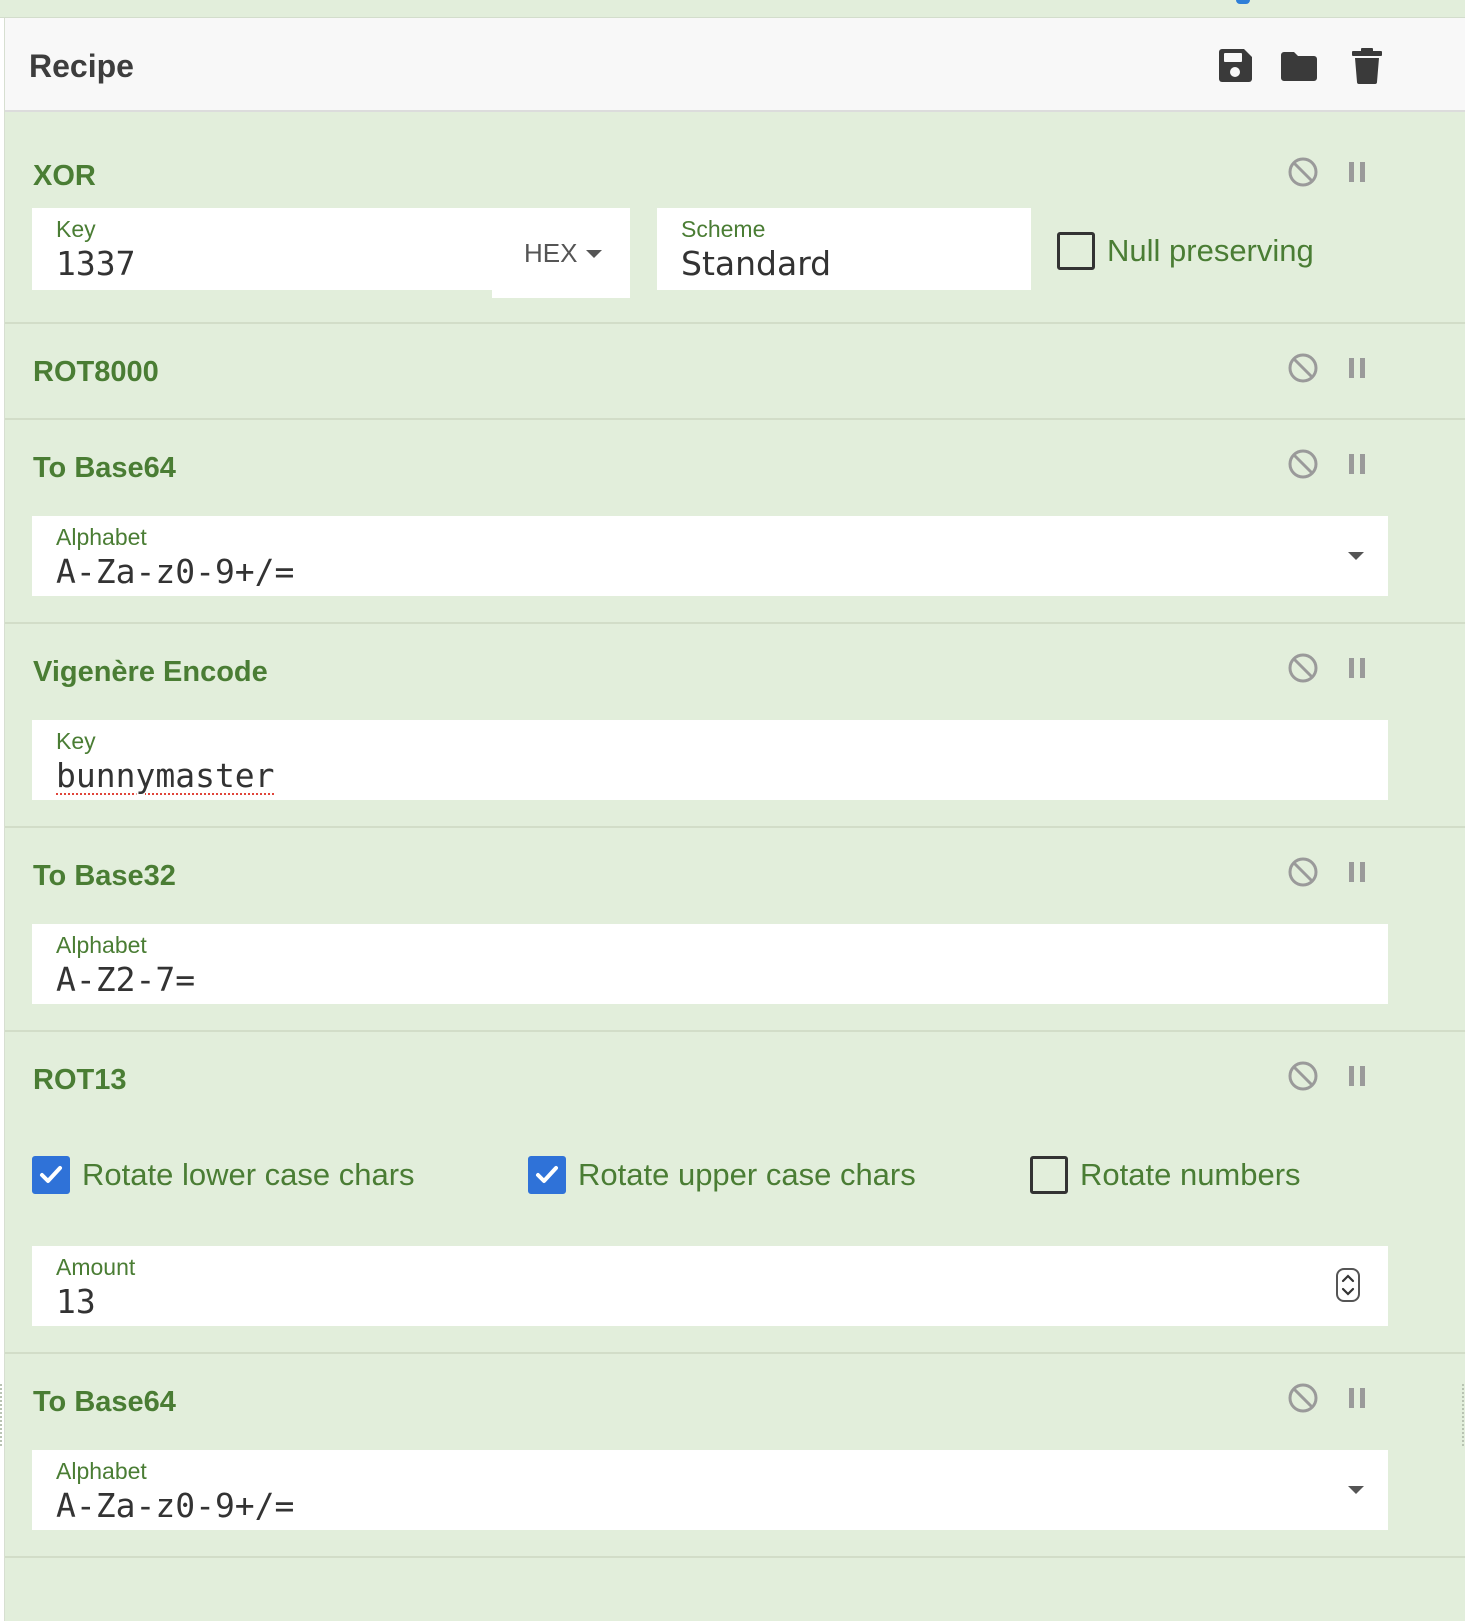 This screenshot has height=1621, width=1465. Describe the element at coordinates (64, 176) in the screenshot. I see `operation-title: XOR` at that location.